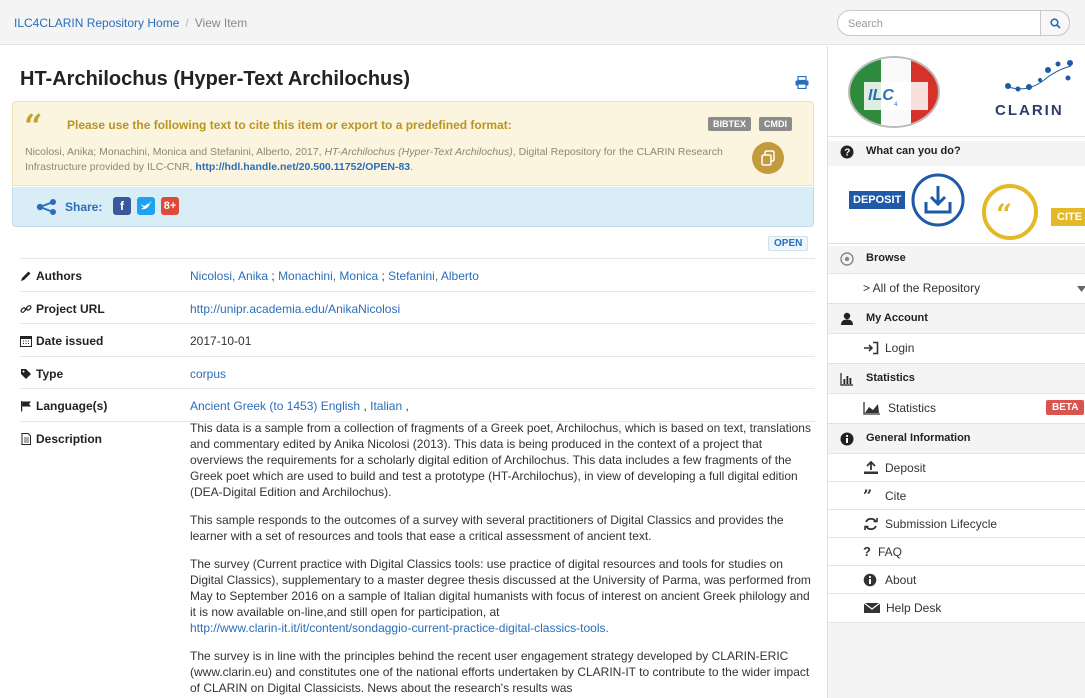  Describe the element at coordinates (84, 207) in the screenshot. I see `share-label: Share:` at that location.